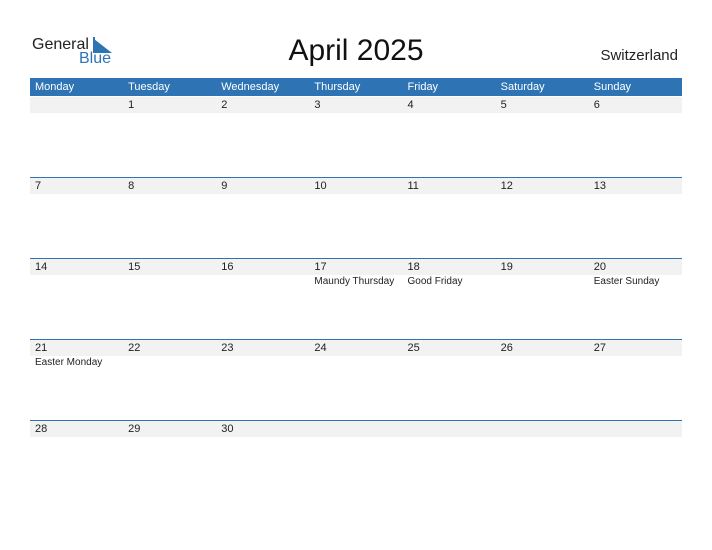 The width and height of the screenshot is (712, 550). Describe the element at coordinates (69, 362) in the screenshot. I see `holiday-label: Easter Monday` at that location.